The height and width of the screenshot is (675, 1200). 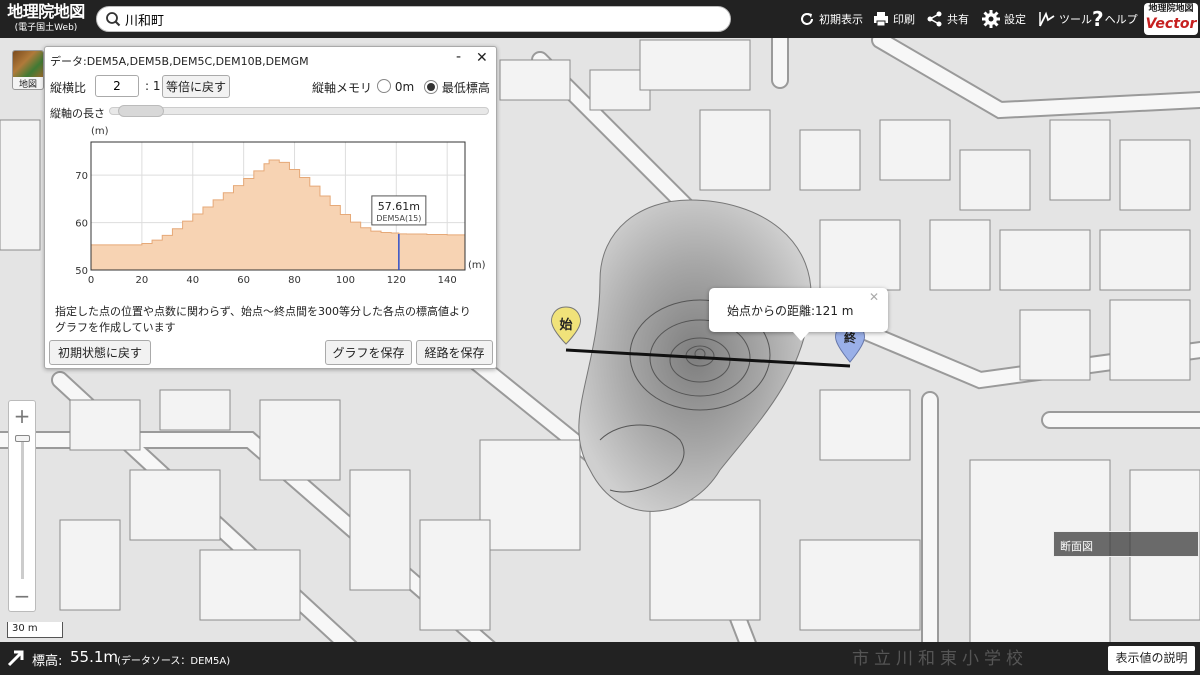 What do you see at coordinates (807, 19) in the screenshot?
I see `refresh-icon` at bounding box center [807, 19].